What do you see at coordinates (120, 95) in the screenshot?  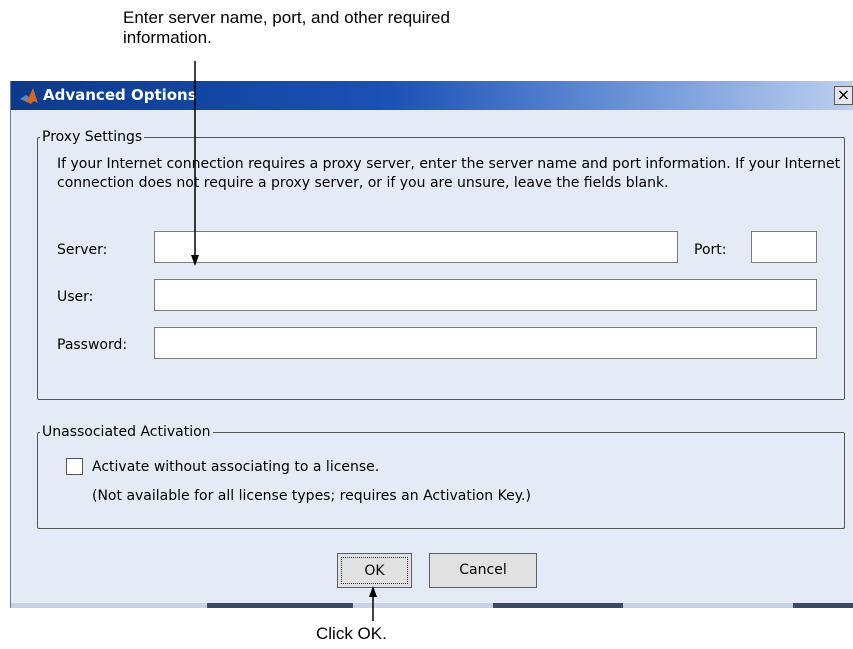 I see `window-title: Advanced Options` at bounding box center [120, 95].